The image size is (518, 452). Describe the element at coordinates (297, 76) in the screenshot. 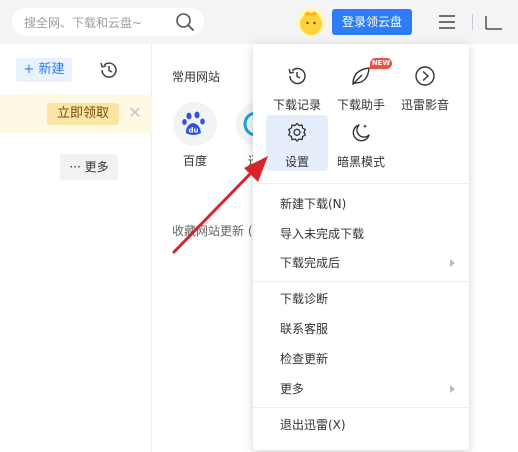

I see `clock-icon` at that location.